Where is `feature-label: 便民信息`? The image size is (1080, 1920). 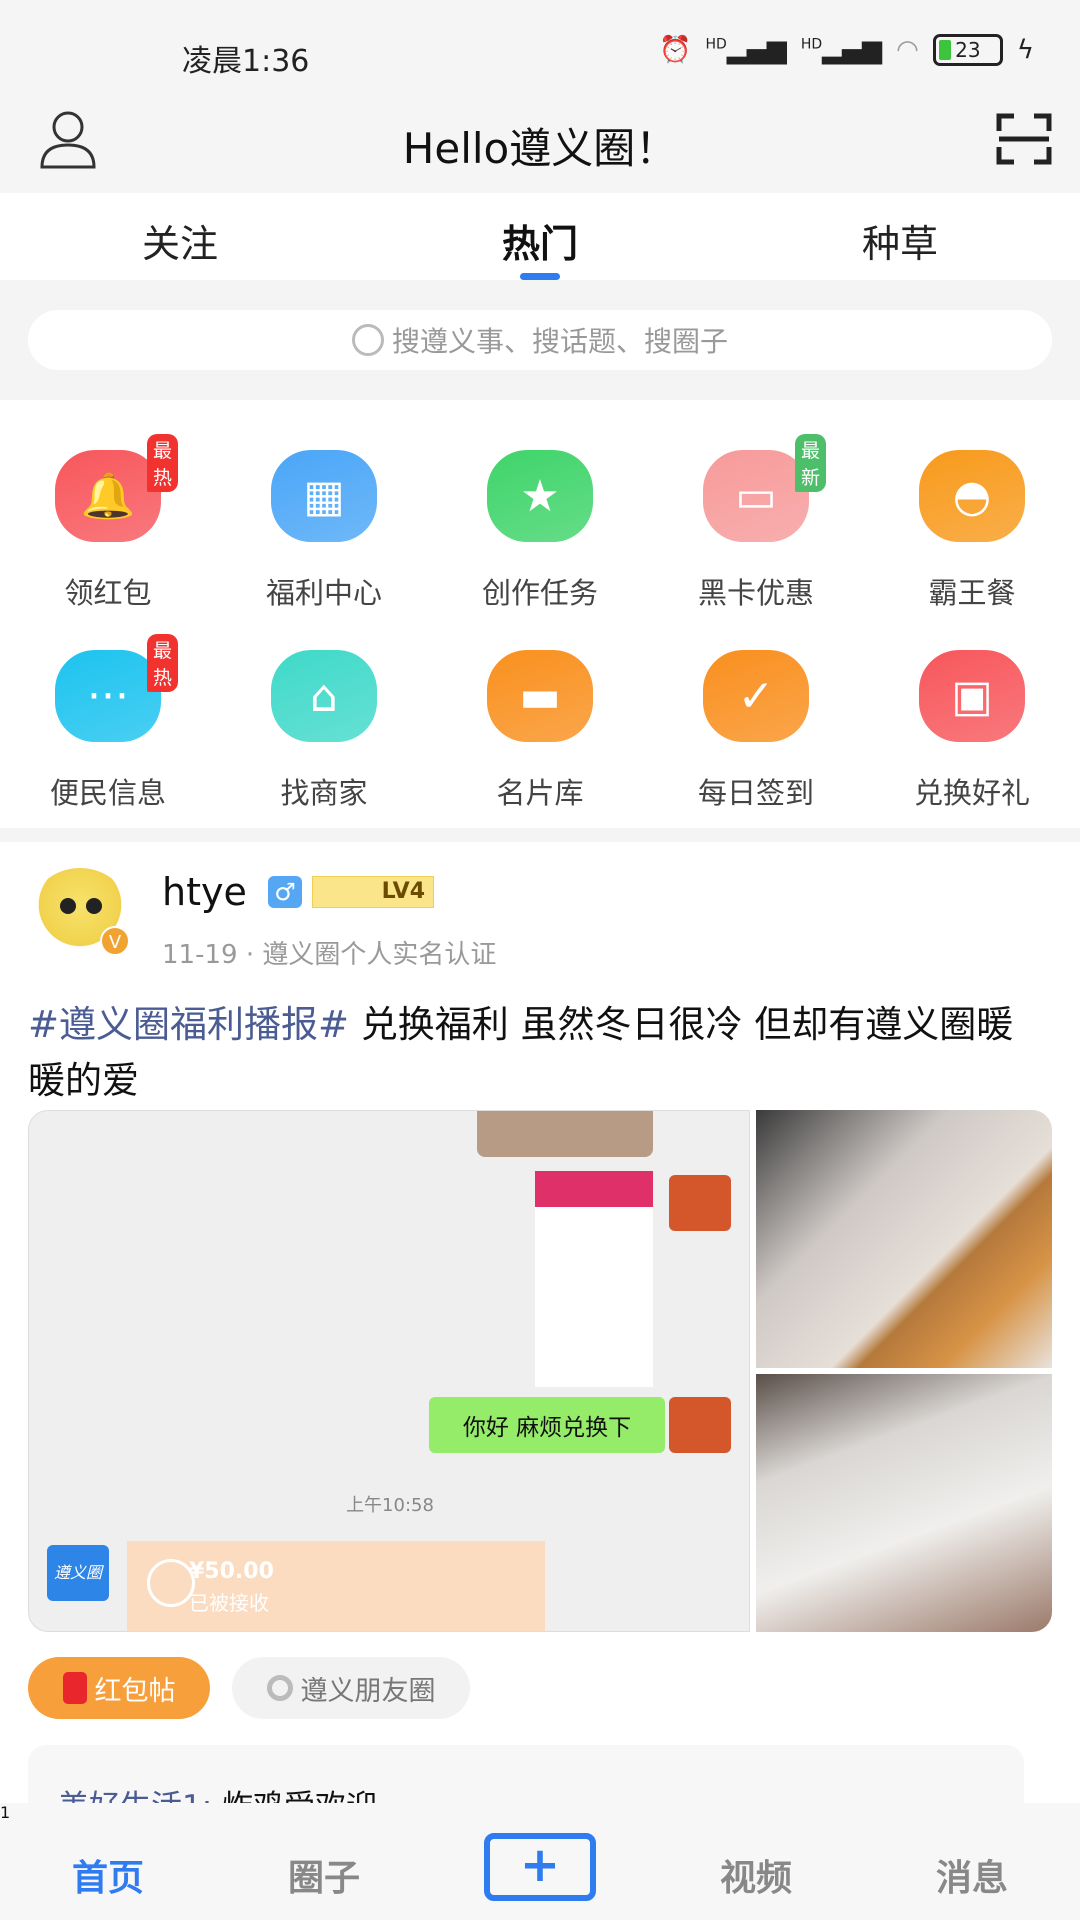 feature-label: 便民信息 is located at coordinates (107, 793).